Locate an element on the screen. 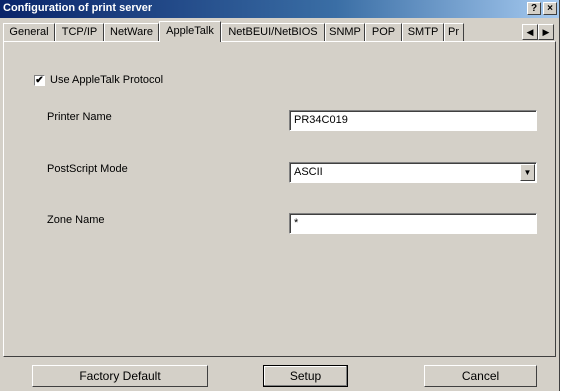  setup-button: Setup is located at coordinates (305, 376).